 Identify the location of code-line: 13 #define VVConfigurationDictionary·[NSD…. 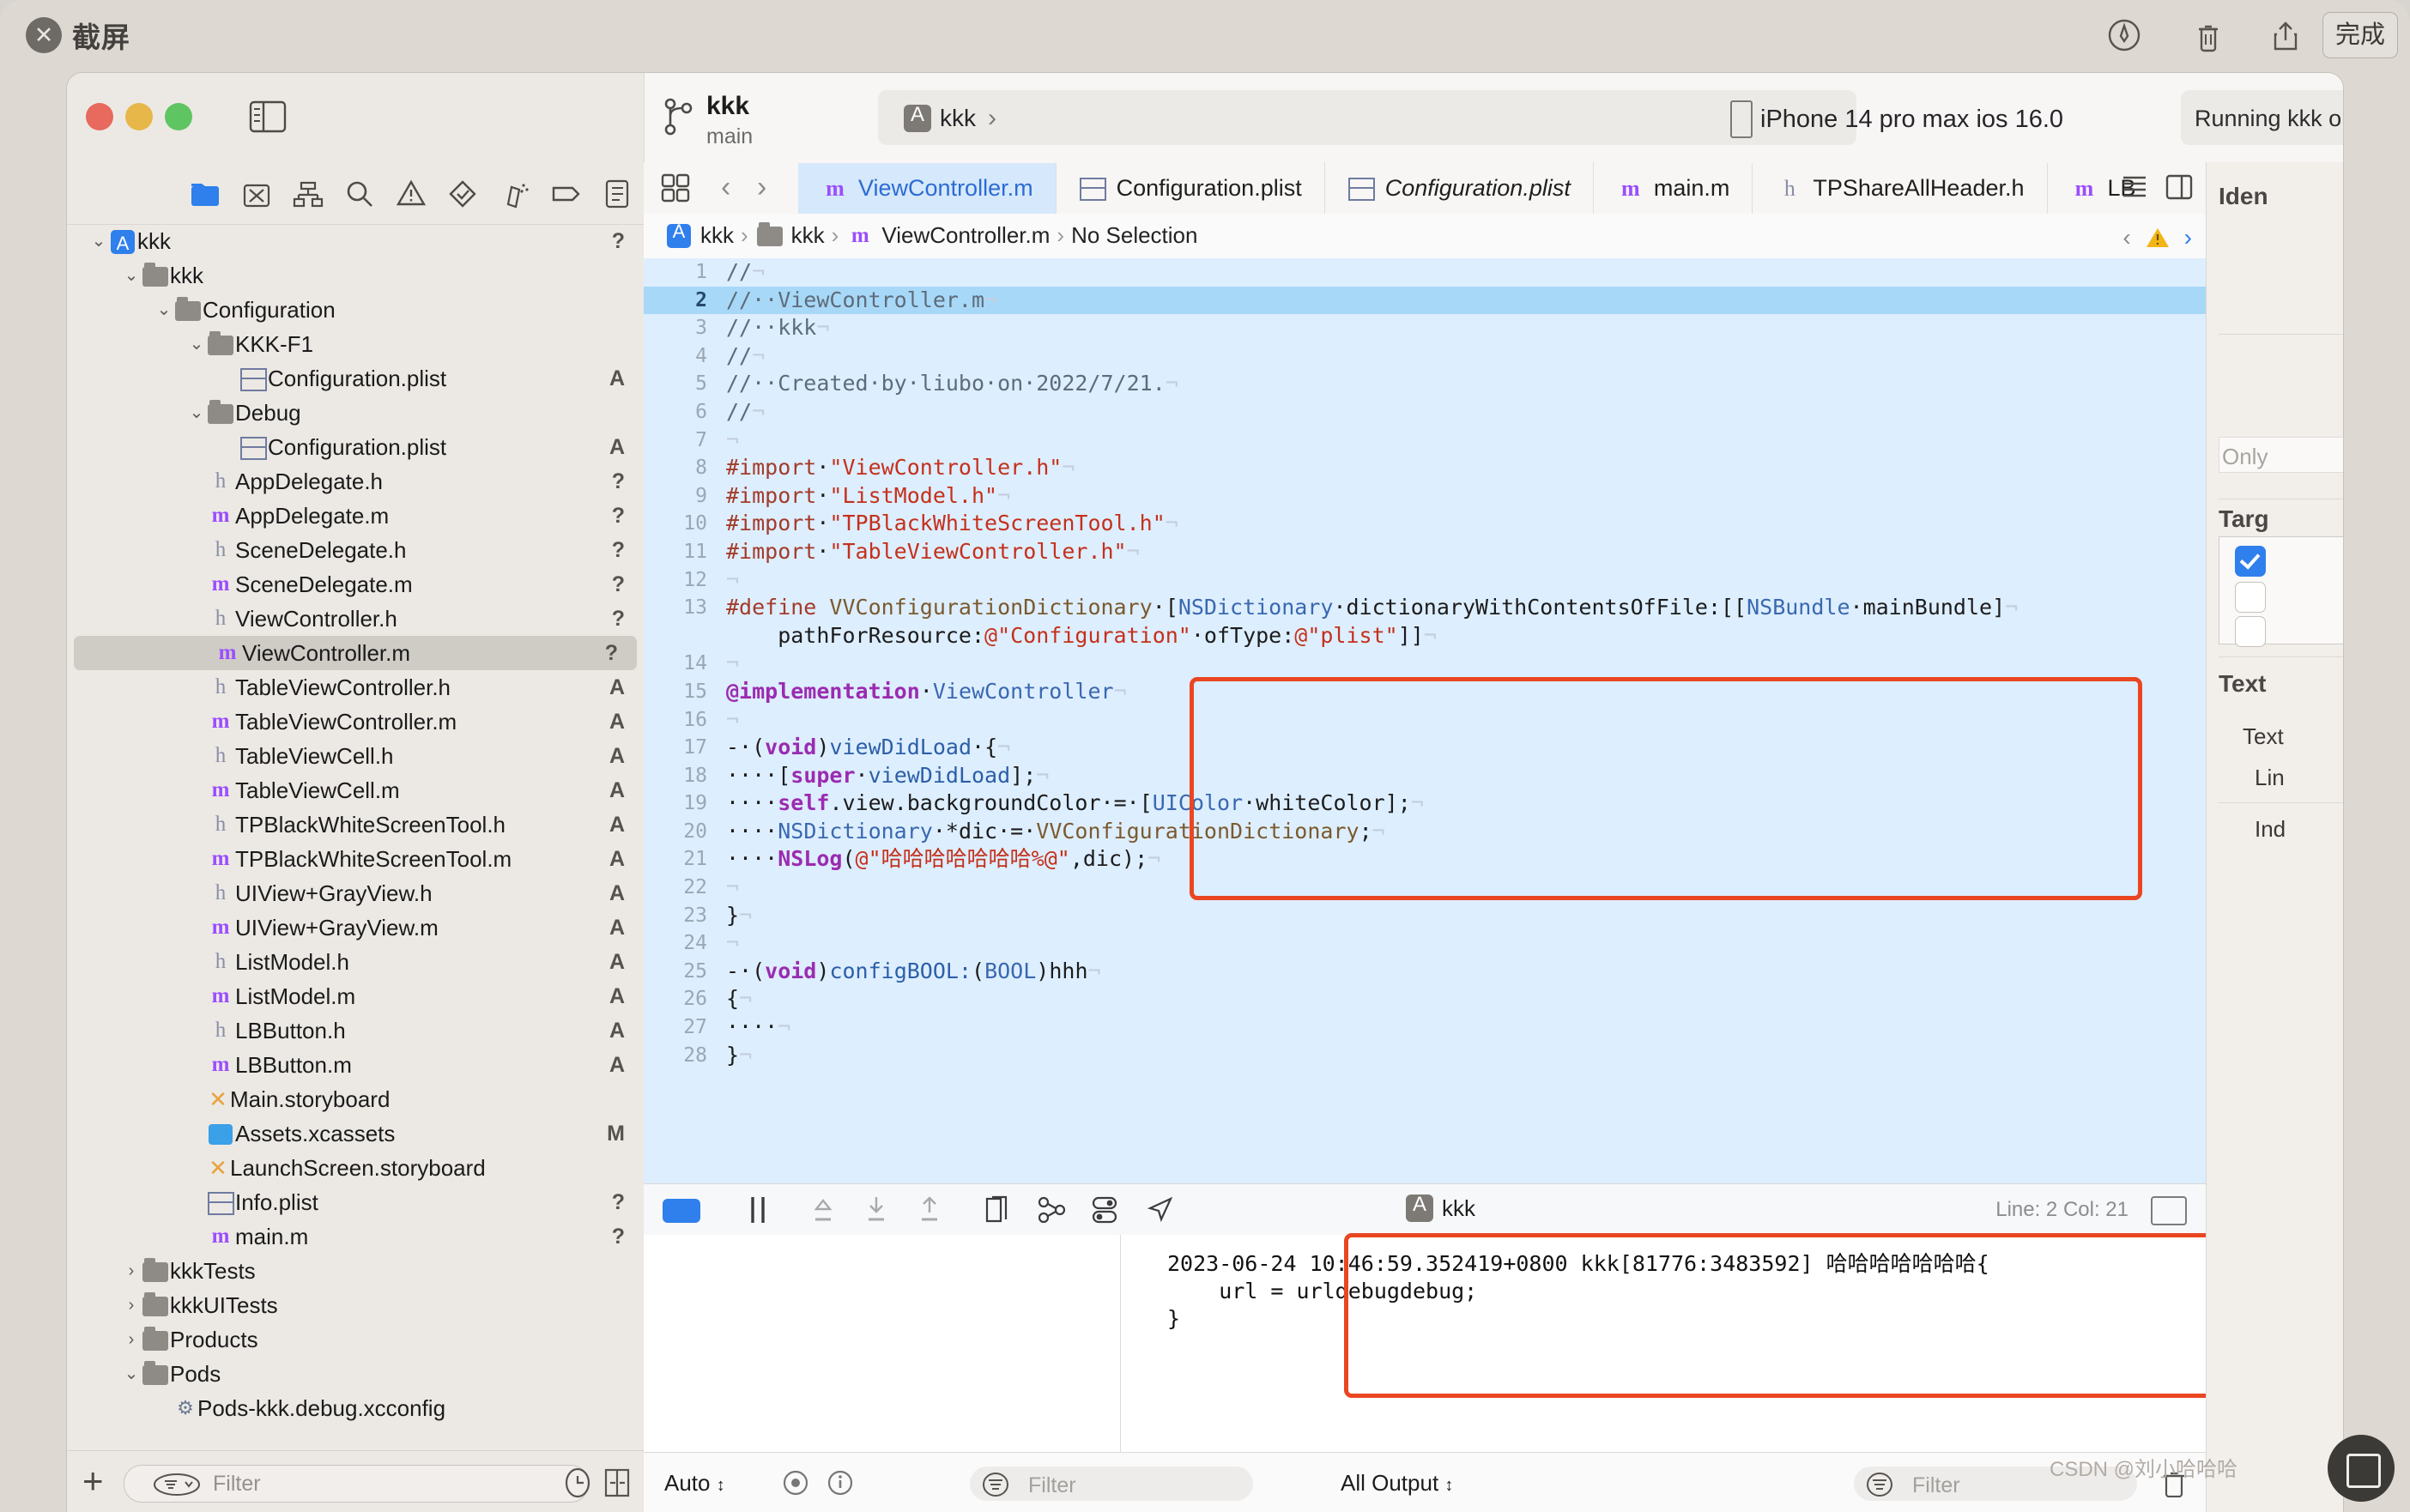
(1425, 608).